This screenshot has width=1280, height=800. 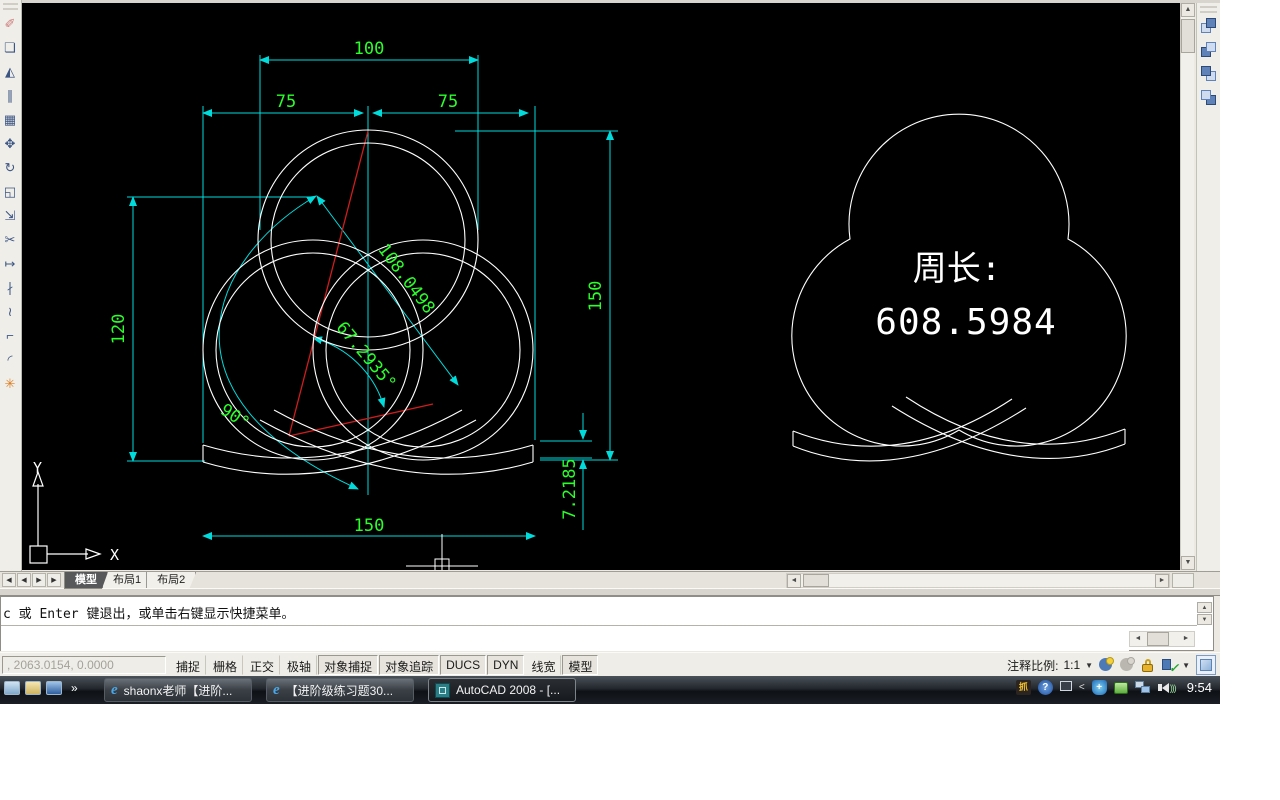 I want to click on cmd-hscroll-thumb, so click(x=1158, y=639).